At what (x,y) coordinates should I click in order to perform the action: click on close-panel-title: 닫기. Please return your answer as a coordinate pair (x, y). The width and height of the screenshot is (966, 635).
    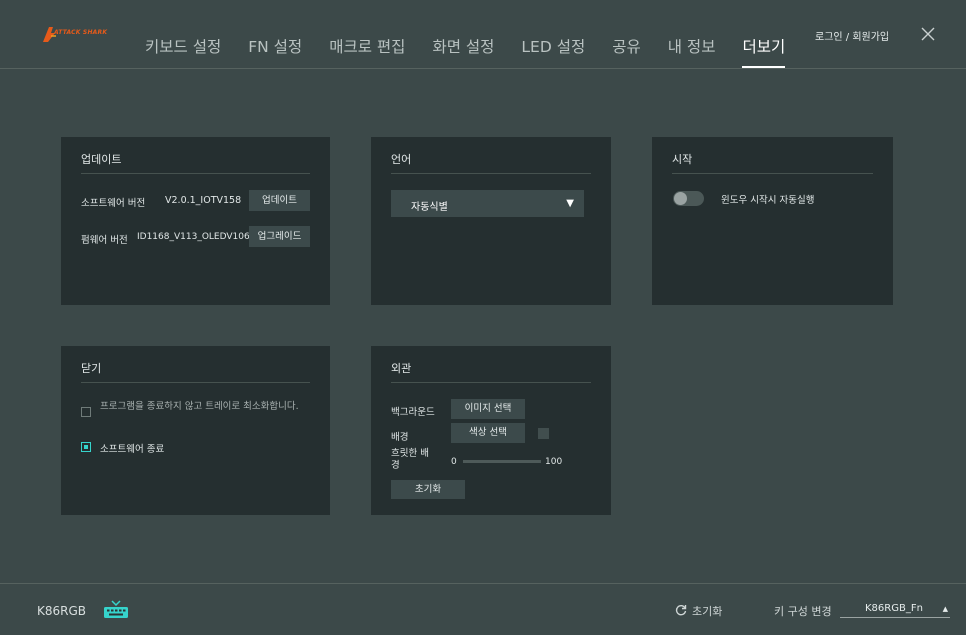
    Looking at the image, I should click on (91, 368).